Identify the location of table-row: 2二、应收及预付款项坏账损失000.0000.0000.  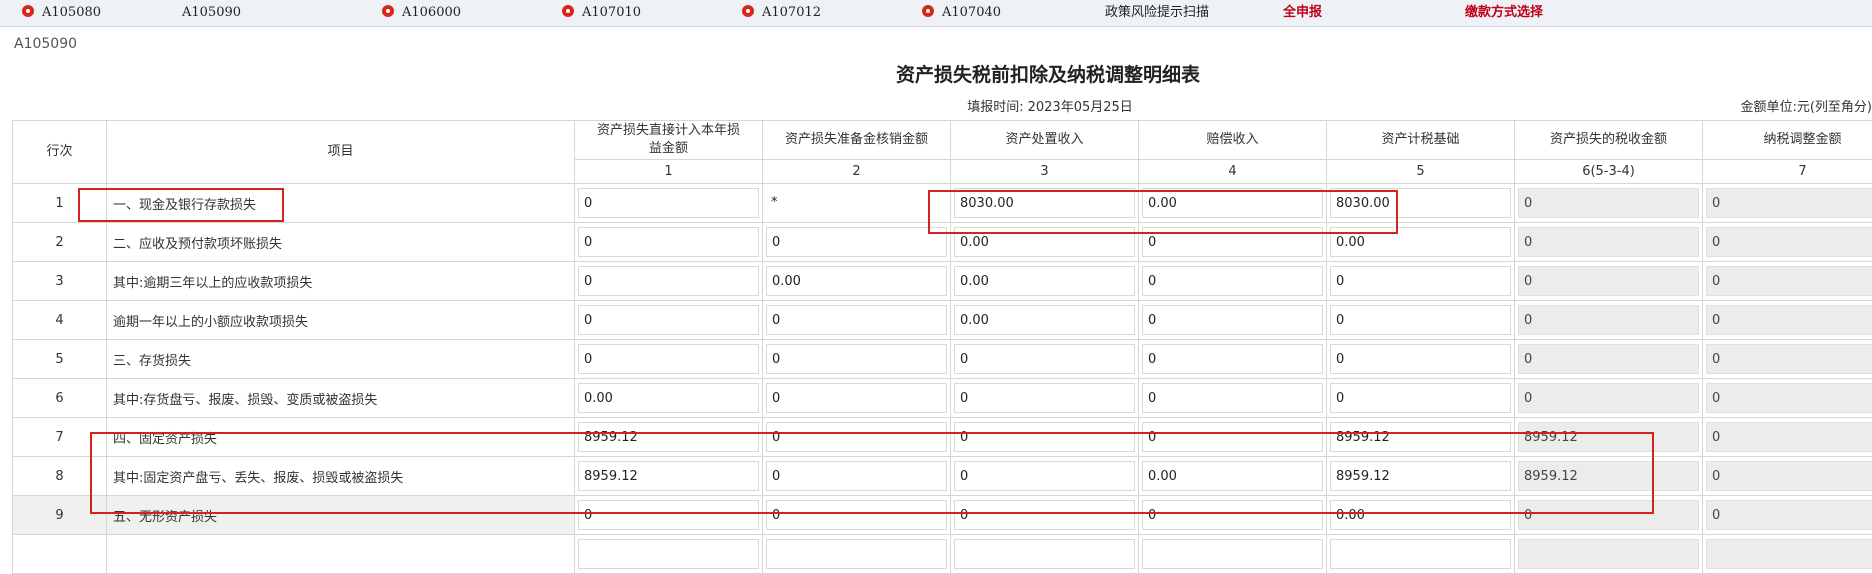
(942, 242).